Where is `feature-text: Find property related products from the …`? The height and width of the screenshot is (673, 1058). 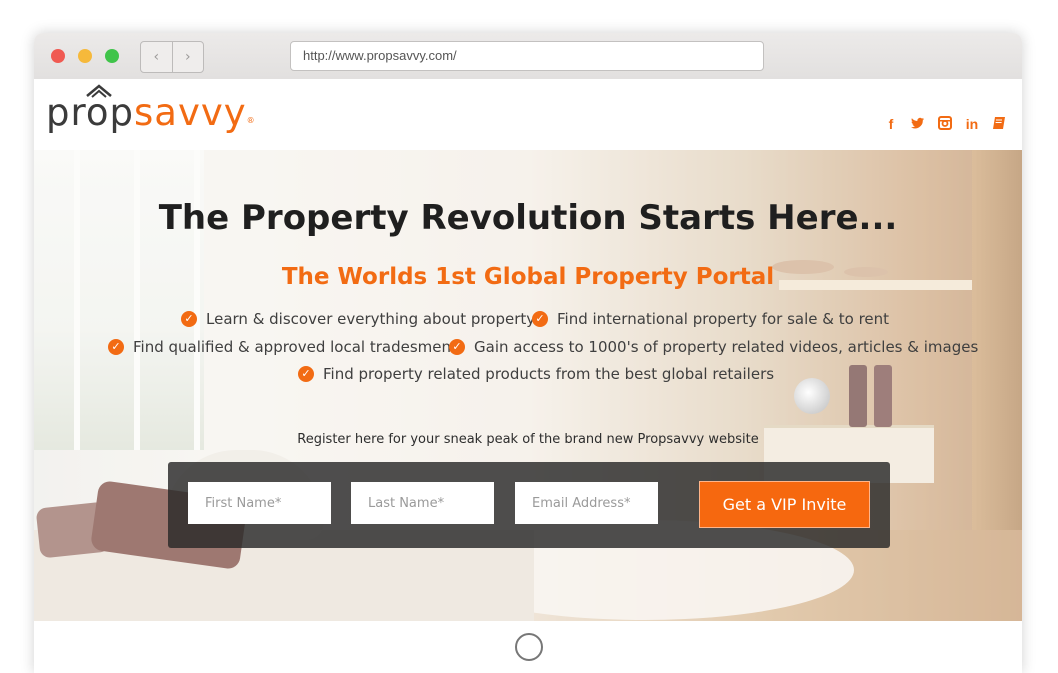
feature-text: Find property related products from the … is located at coordinates (549, 374).